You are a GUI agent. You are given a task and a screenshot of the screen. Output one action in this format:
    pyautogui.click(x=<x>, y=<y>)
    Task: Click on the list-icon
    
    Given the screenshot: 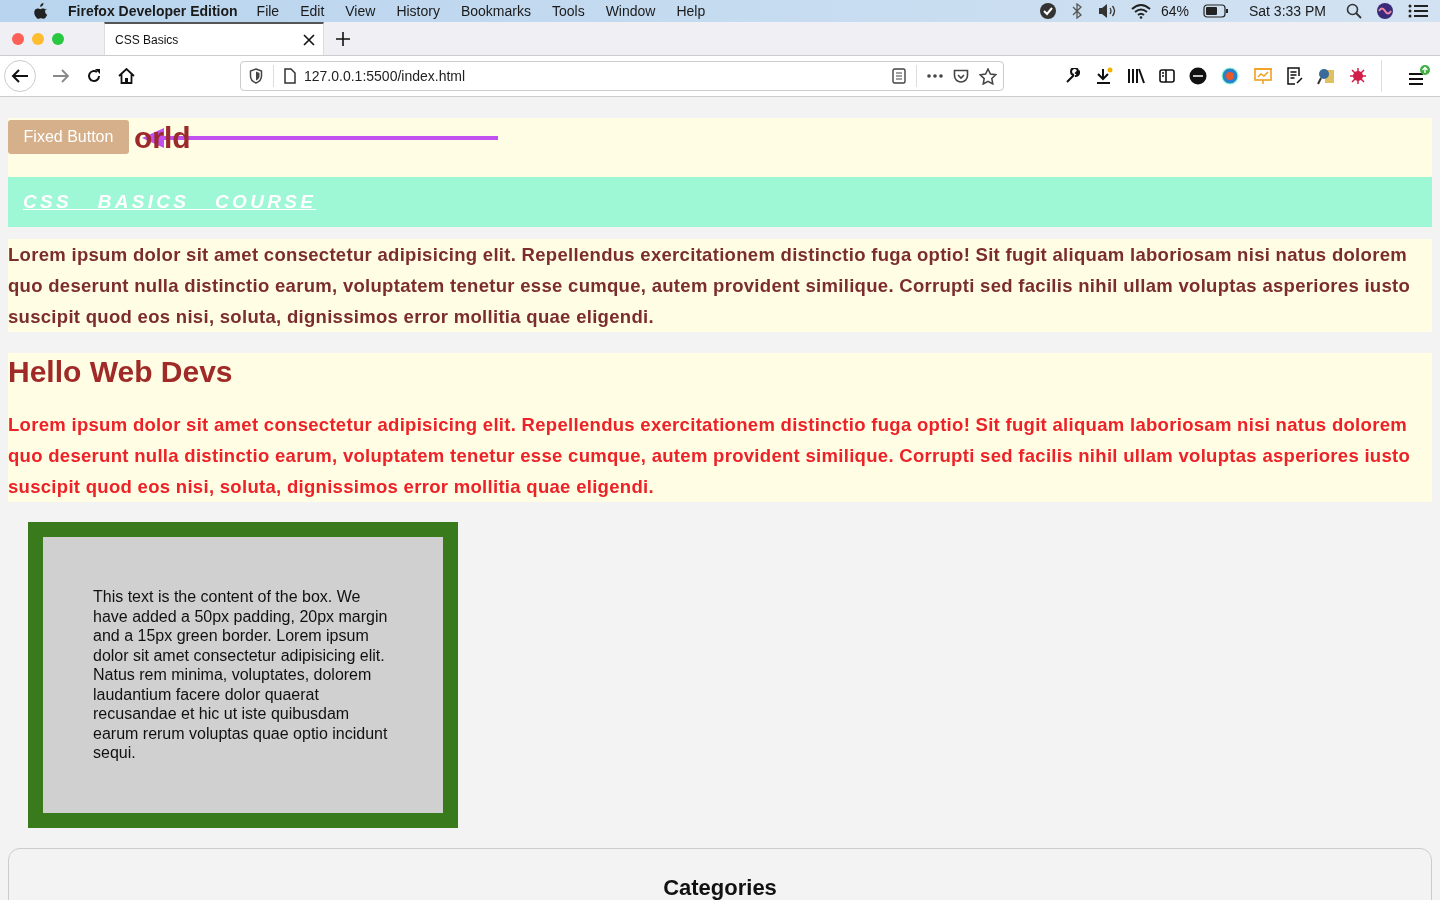 What is the action you would take?
    pyautogui.click(x=1418, y=11)
    